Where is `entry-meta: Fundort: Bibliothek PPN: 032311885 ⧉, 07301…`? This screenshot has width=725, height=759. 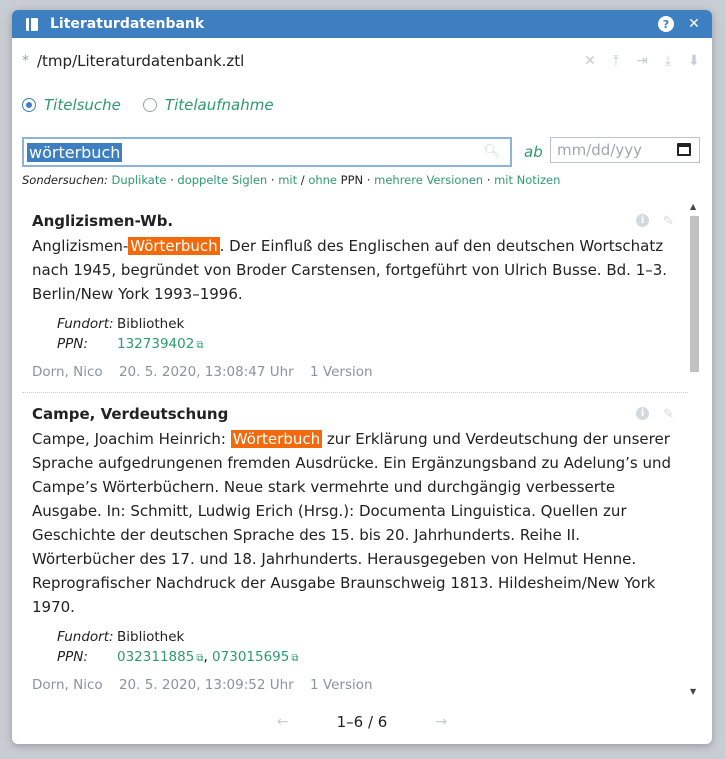
entry-meta: Fundort: Bibliothek PPN: 032311885 ⧉, 07301… is located at coordinates (178, 647).